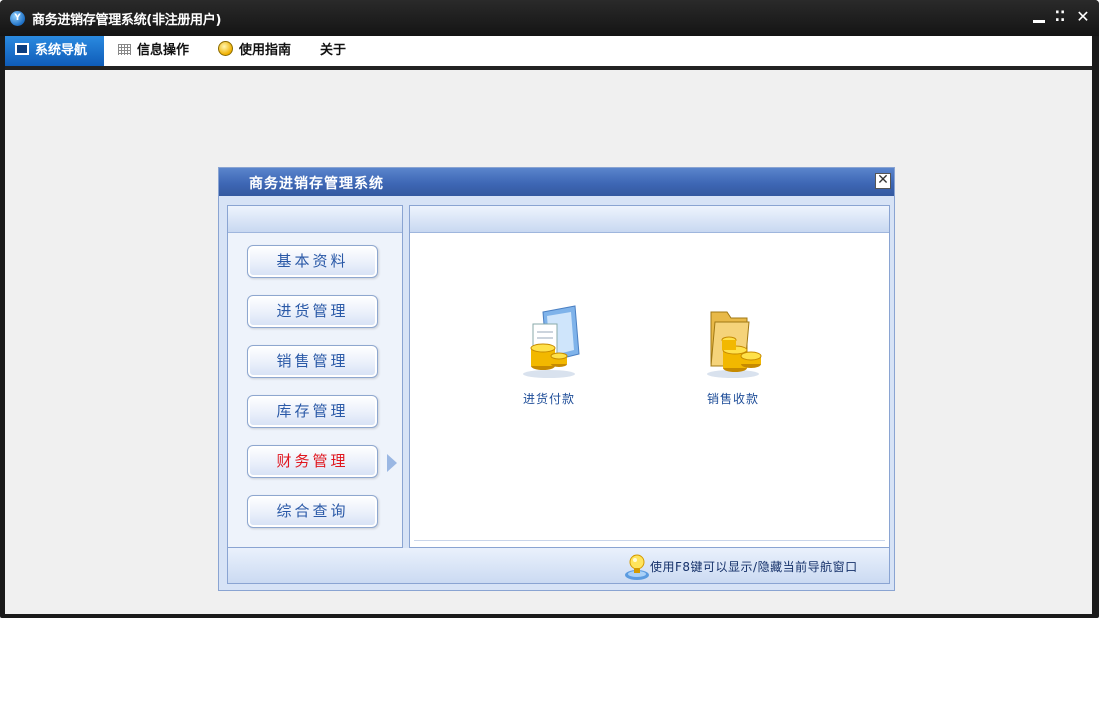  What do you see at coordinates (556, 182) in the screenshot?
I see `dialog-title-bar: 商务进销存管理系统 ✕` at bounding box center [556, 182].